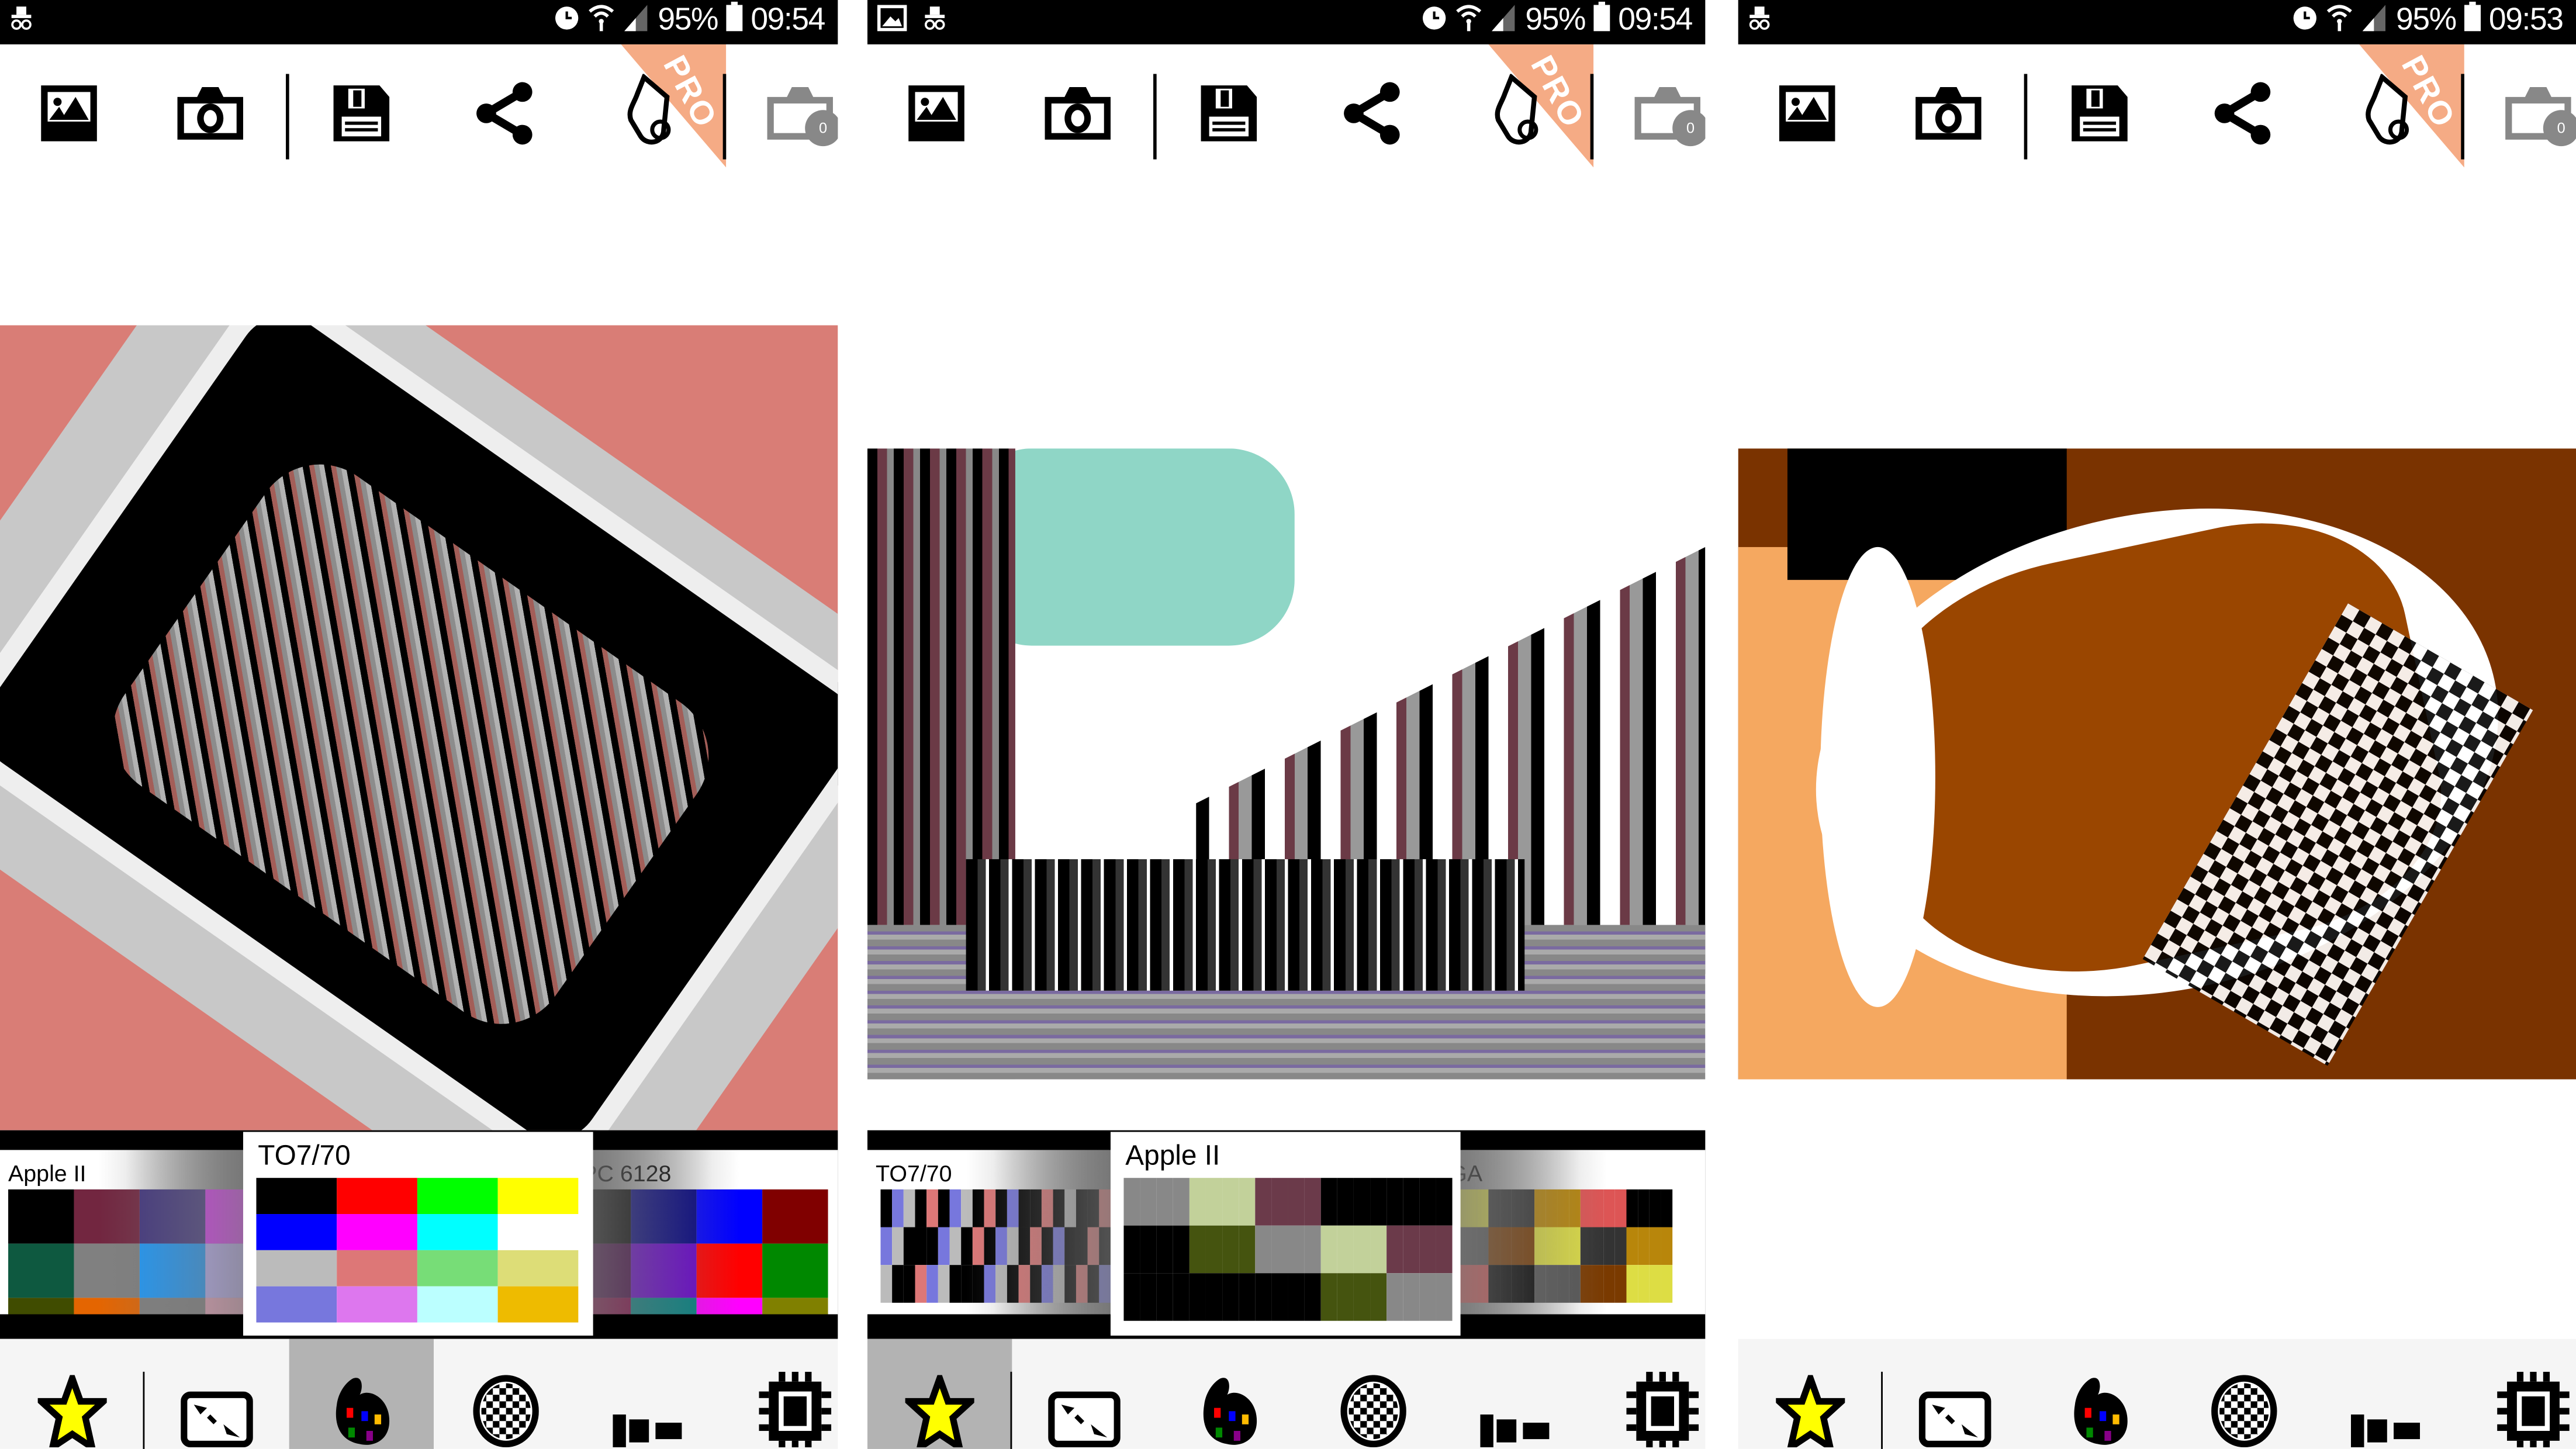 The height and width of the screenshot is (1449, 2576). I want to click on palette-carousel: TO7/70 CGA Apple II, so click(1286, 1234).